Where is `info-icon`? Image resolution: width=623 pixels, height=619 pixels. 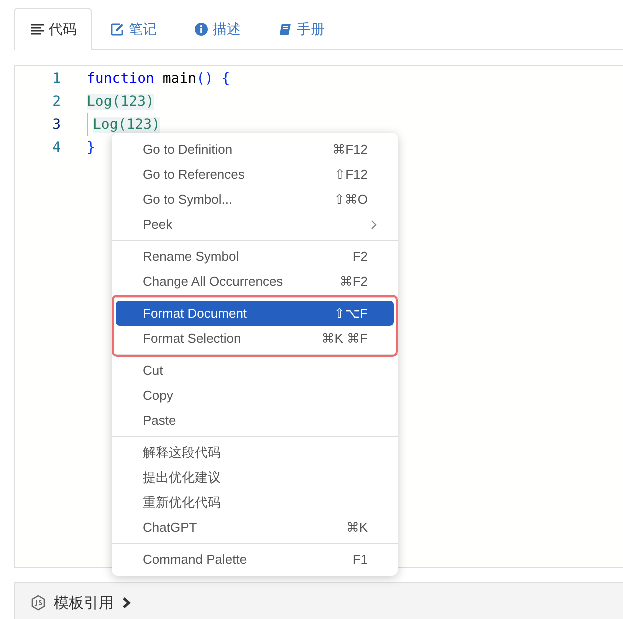 info-icon is located at coordinates (201, 29).